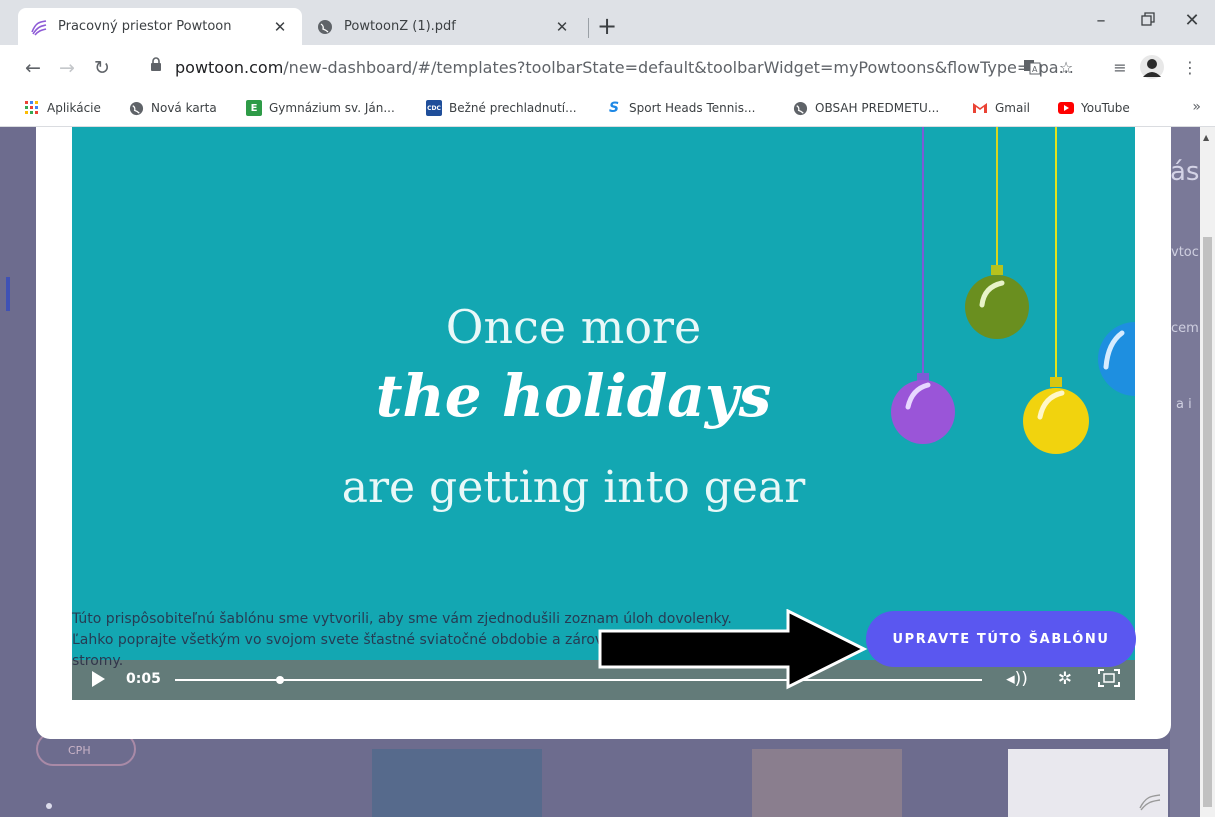 The height and width of the screenshot is (817, 1215). I want to click on bookmark-label: Gmail, so click(1013, 108).